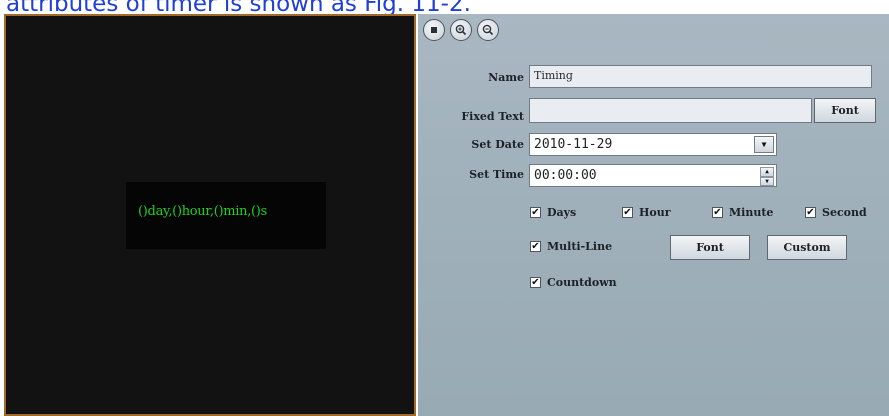 The image size is (889, 416). What do you see at coordinates (655, 212) in the screenshot?
I see `hour-label: Hour` at bounding box center [655, 212].